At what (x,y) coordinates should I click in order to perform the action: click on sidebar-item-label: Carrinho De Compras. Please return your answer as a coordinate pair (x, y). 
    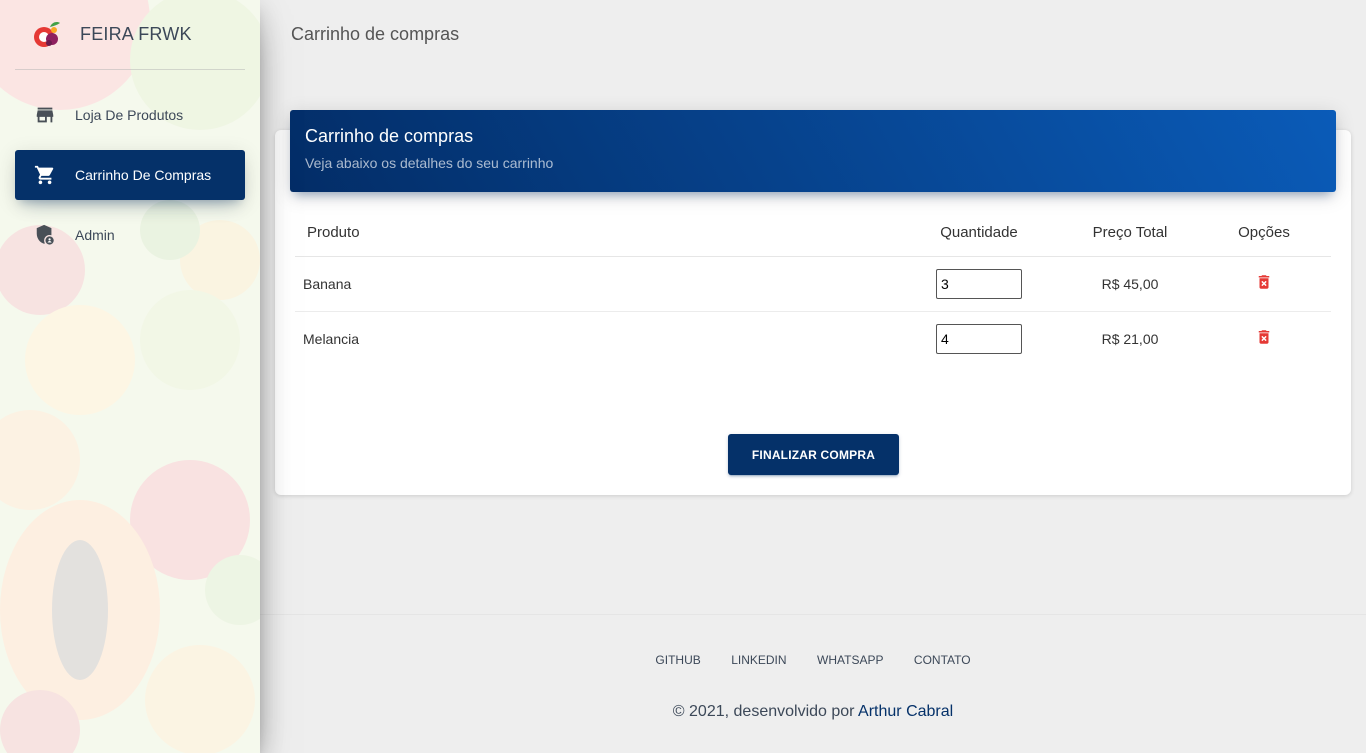
    Looking at the image, I should click on (143, 175).